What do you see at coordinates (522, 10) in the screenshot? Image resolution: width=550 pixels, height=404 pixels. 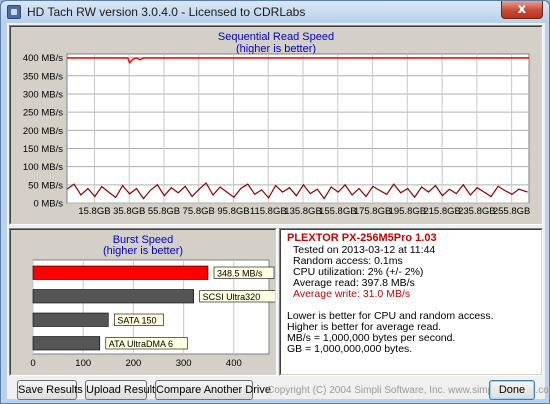 I see `close-button: x` at bounding box center [522, 10].